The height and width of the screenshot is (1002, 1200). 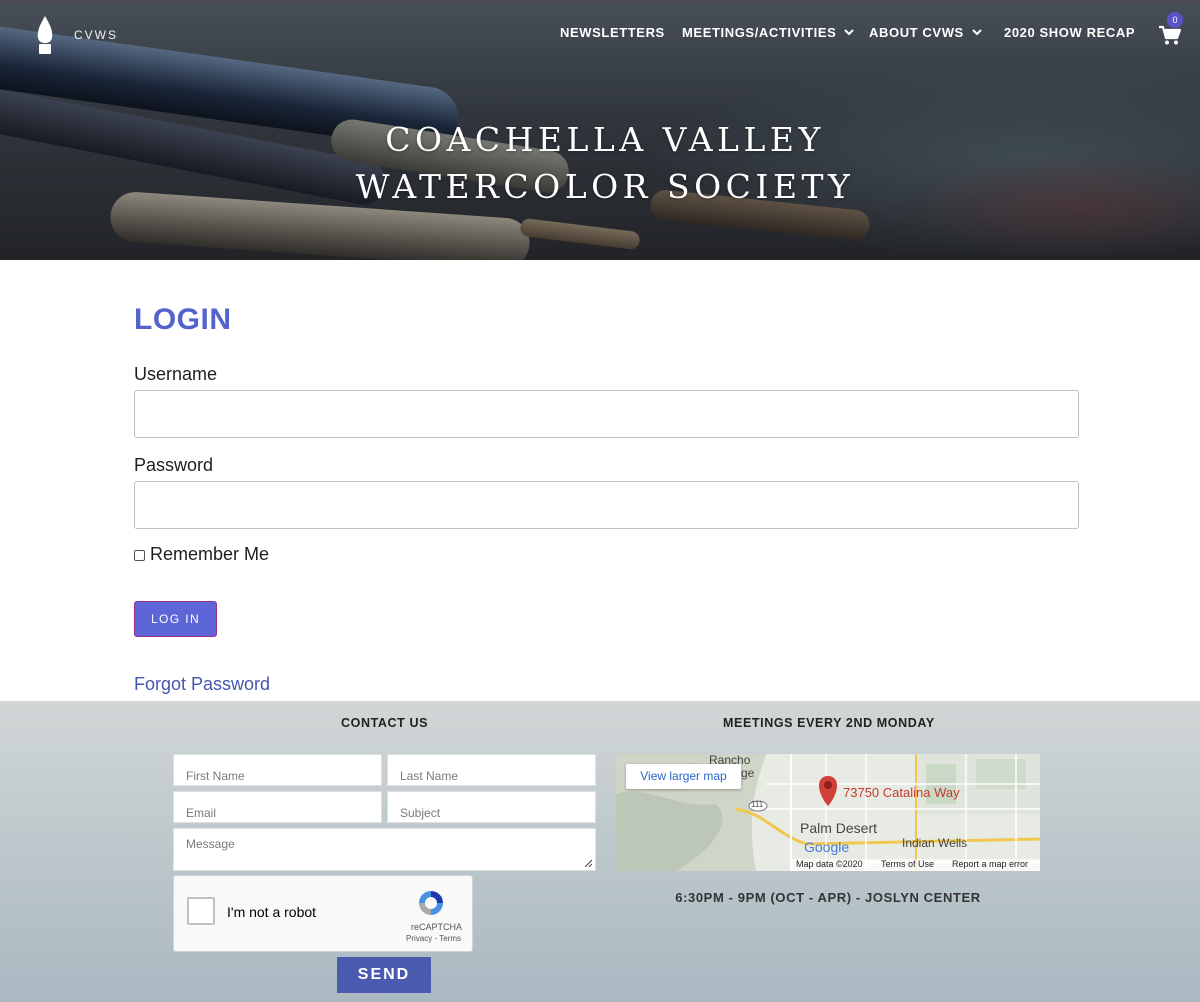 I want to click on password-input, so click(x=606, y=505).